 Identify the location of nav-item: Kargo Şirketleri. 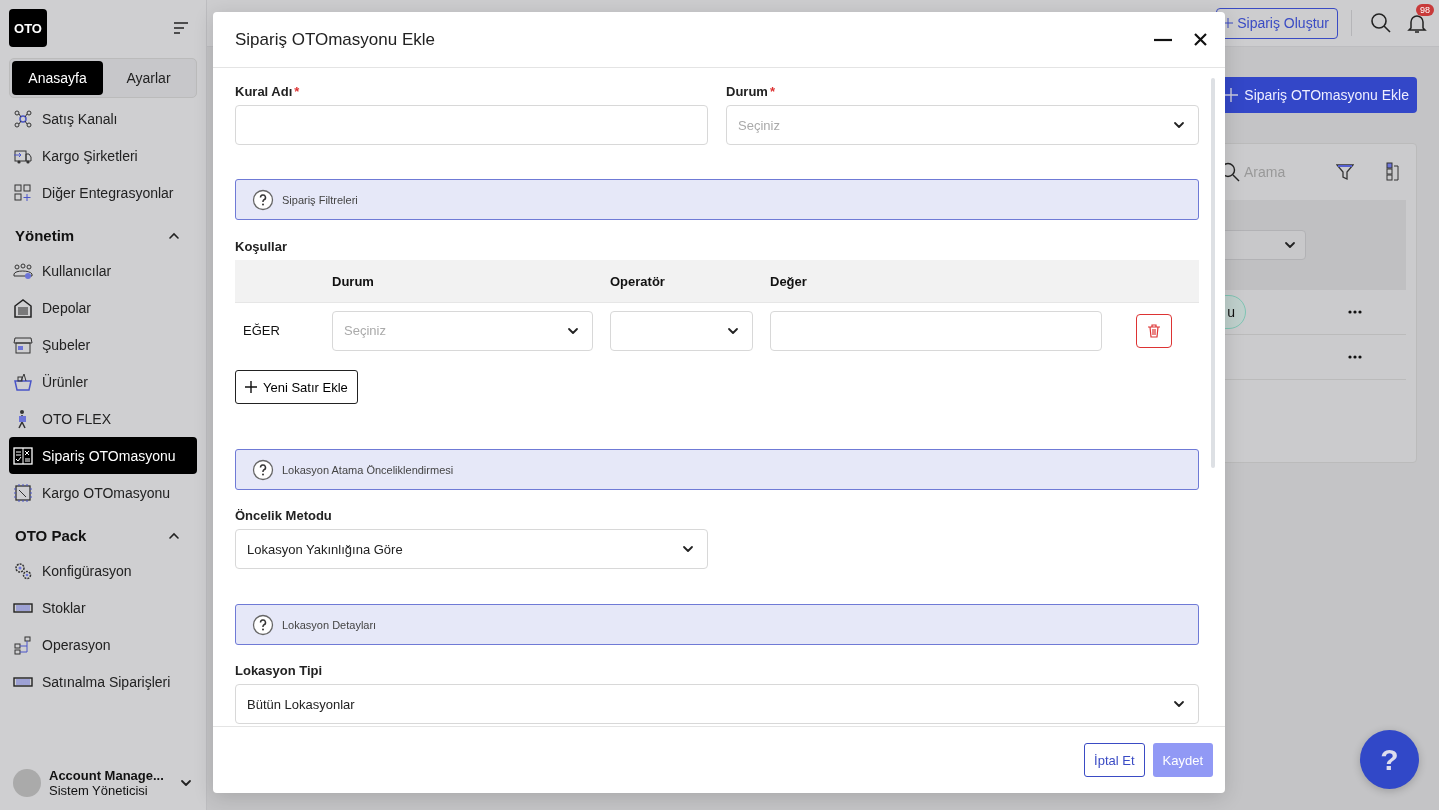
(103, 155).